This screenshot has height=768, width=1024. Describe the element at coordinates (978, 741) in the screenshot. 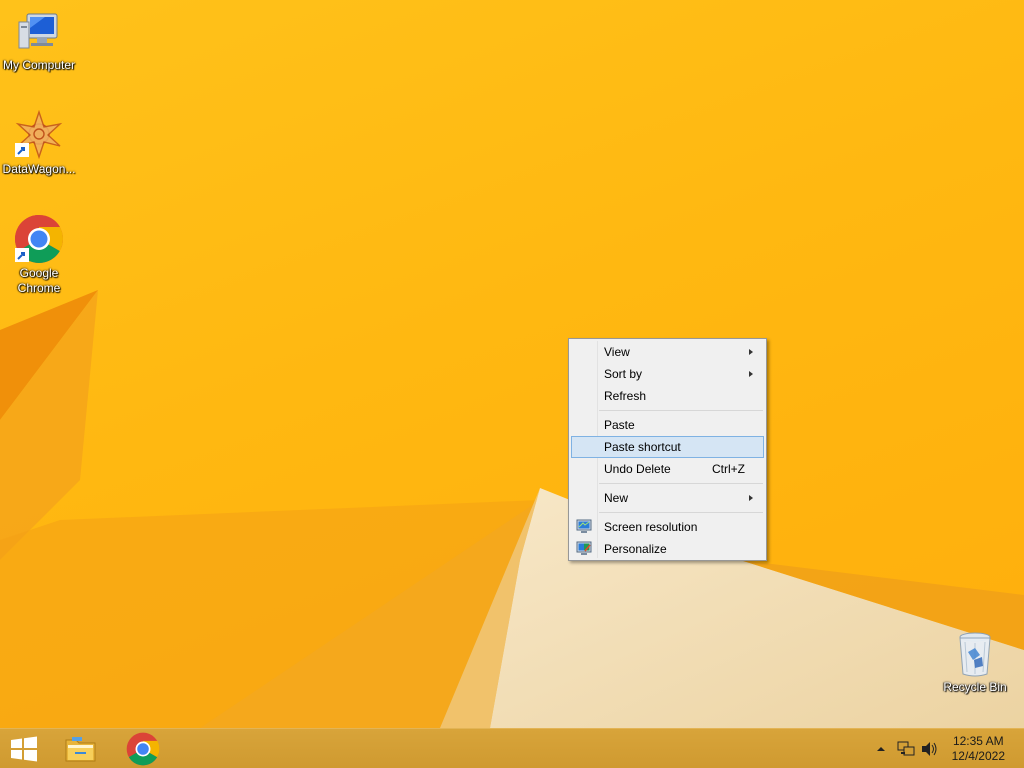

I see `clock-time: 12:35 AM` at that location.